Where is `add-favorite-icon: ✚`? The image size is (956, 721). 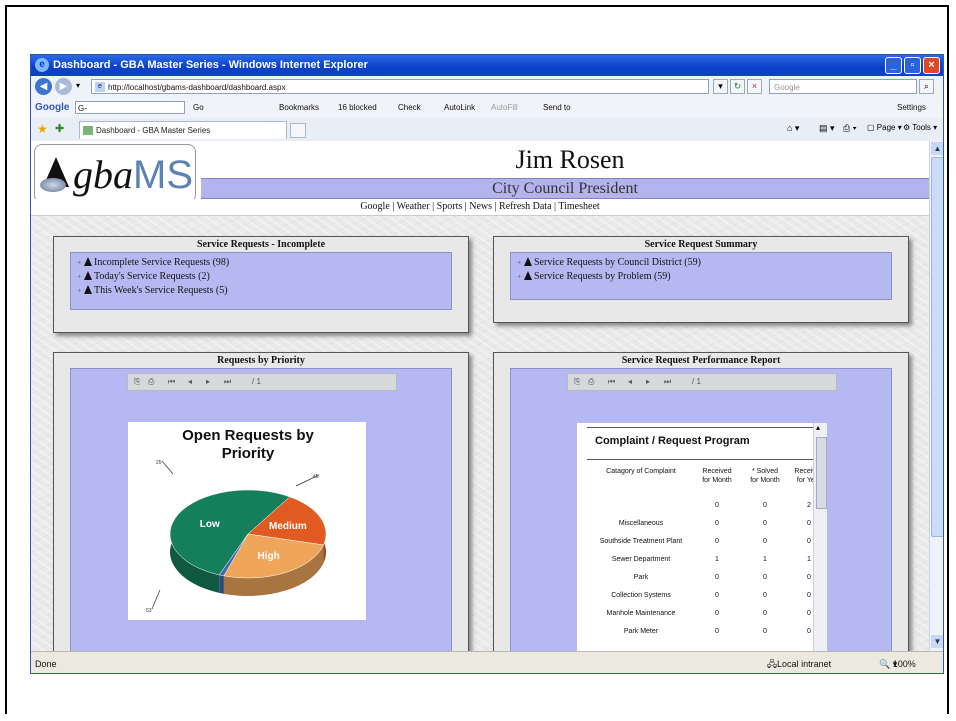
add-favorite-icon: ✚ is located at coordinates (59, 128).